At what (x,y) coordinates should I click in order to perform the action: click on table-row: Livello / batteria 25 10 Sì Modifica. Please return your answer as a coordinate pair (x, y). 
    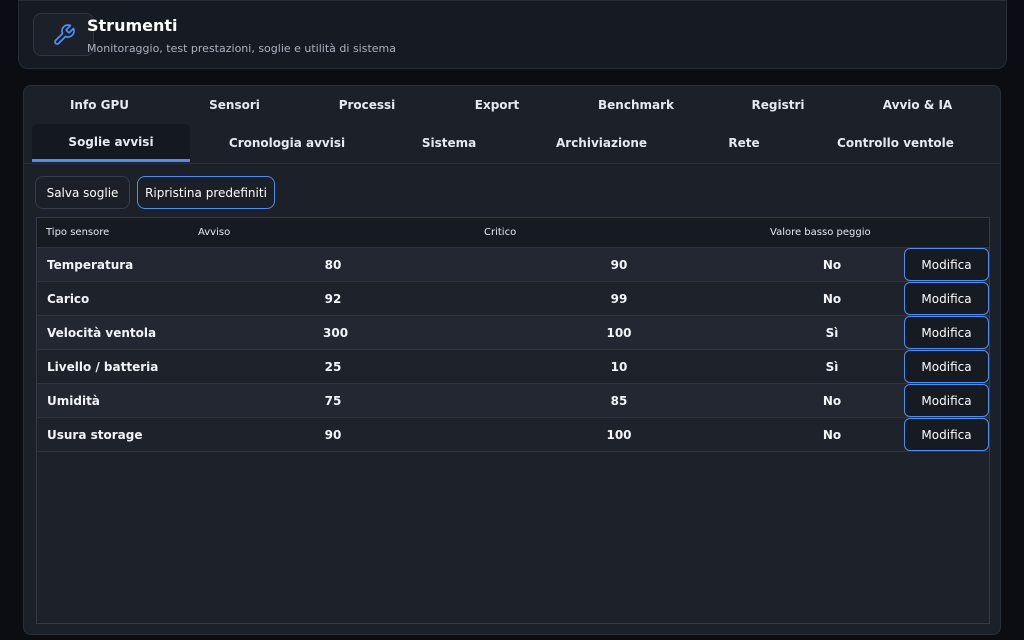
    Looking at the image, I should click on (513, 367).